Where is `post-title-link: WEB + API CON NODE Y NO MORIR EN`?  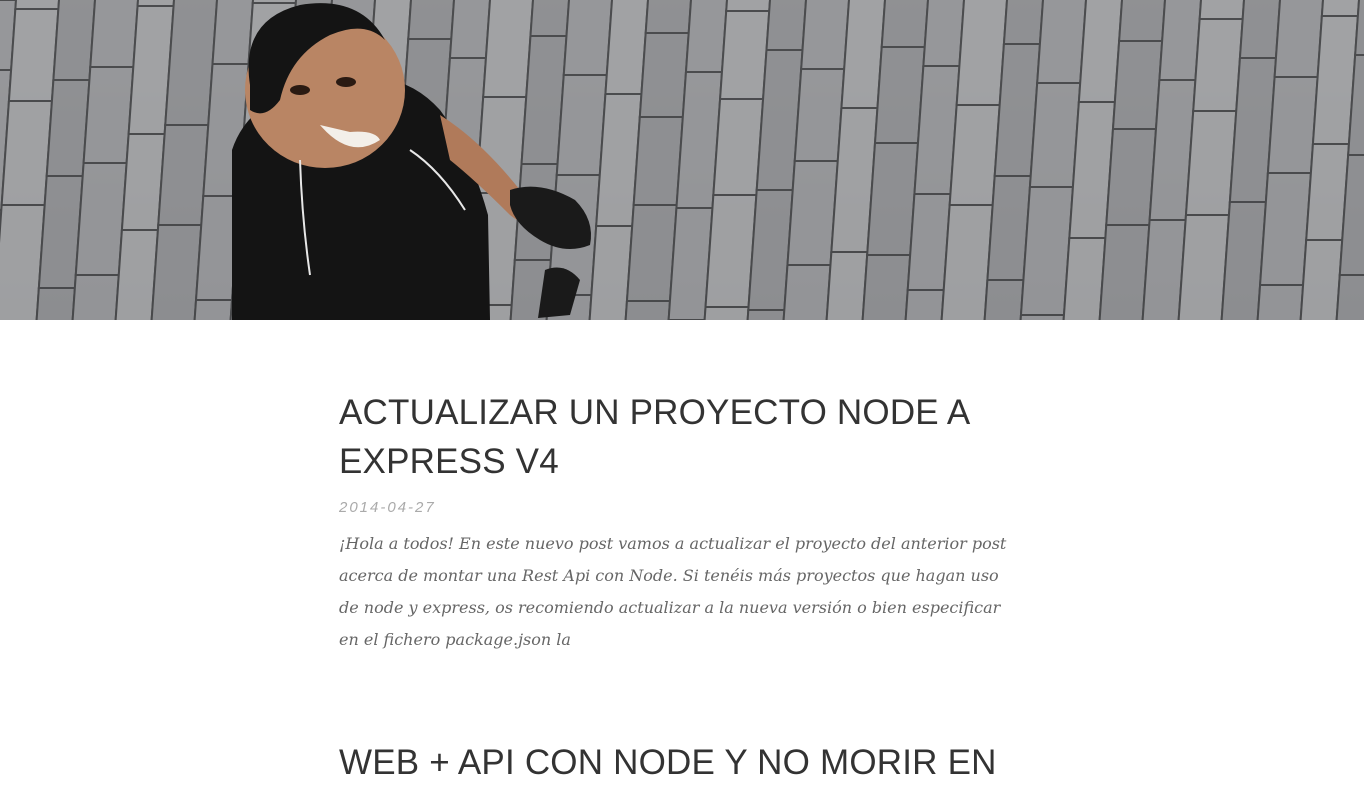
post-title-link: WEB + API CON NODE Y NO MORIR EN is located at coordinates (668, 762).